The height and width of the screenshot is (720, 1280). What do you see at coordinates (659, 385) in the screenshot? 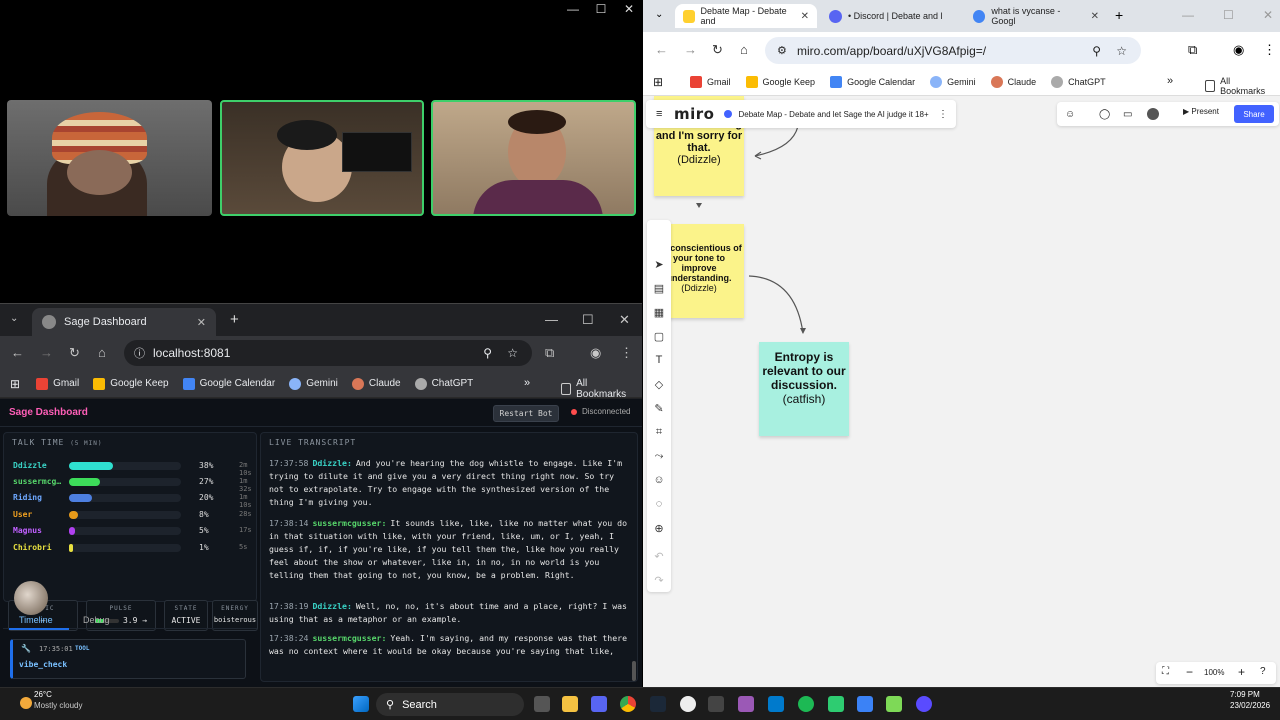
I see `shapes-icon: ◇` at bounding box center [659, 385].